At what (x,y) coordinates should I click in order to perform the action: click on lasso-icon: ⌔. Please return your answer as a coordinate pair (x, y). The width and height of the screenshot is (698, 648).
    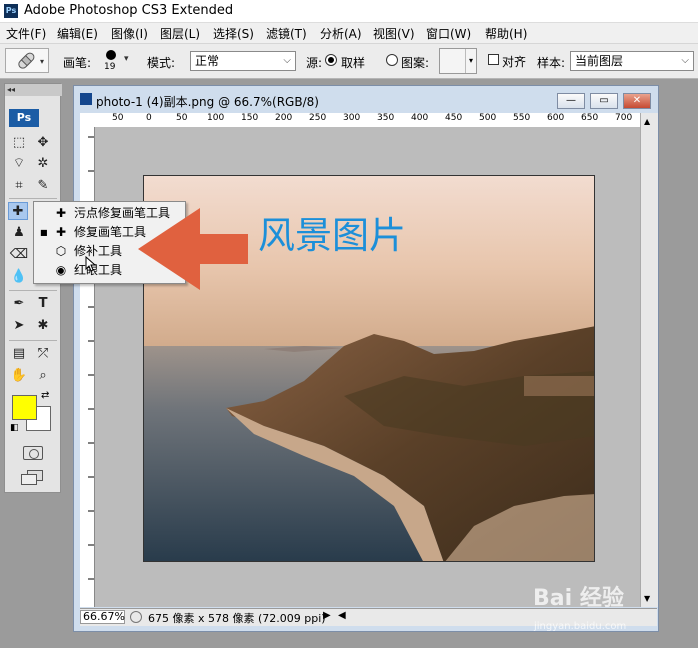
    Looking at the image, I should click on (19, 164).